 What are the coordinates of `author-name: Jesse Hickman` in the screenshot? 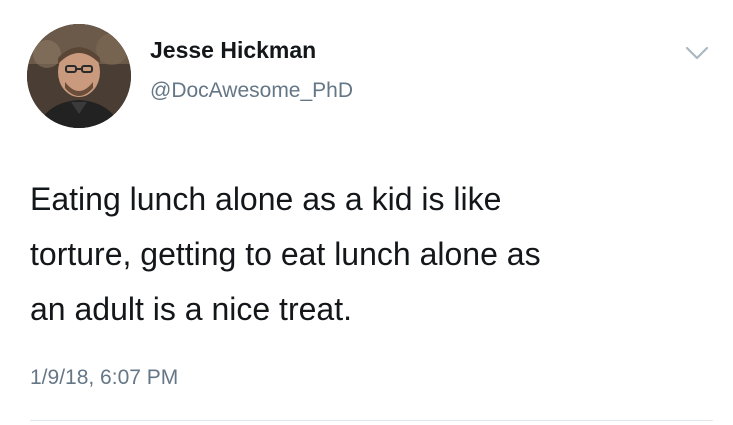 It's located at (233, 50).